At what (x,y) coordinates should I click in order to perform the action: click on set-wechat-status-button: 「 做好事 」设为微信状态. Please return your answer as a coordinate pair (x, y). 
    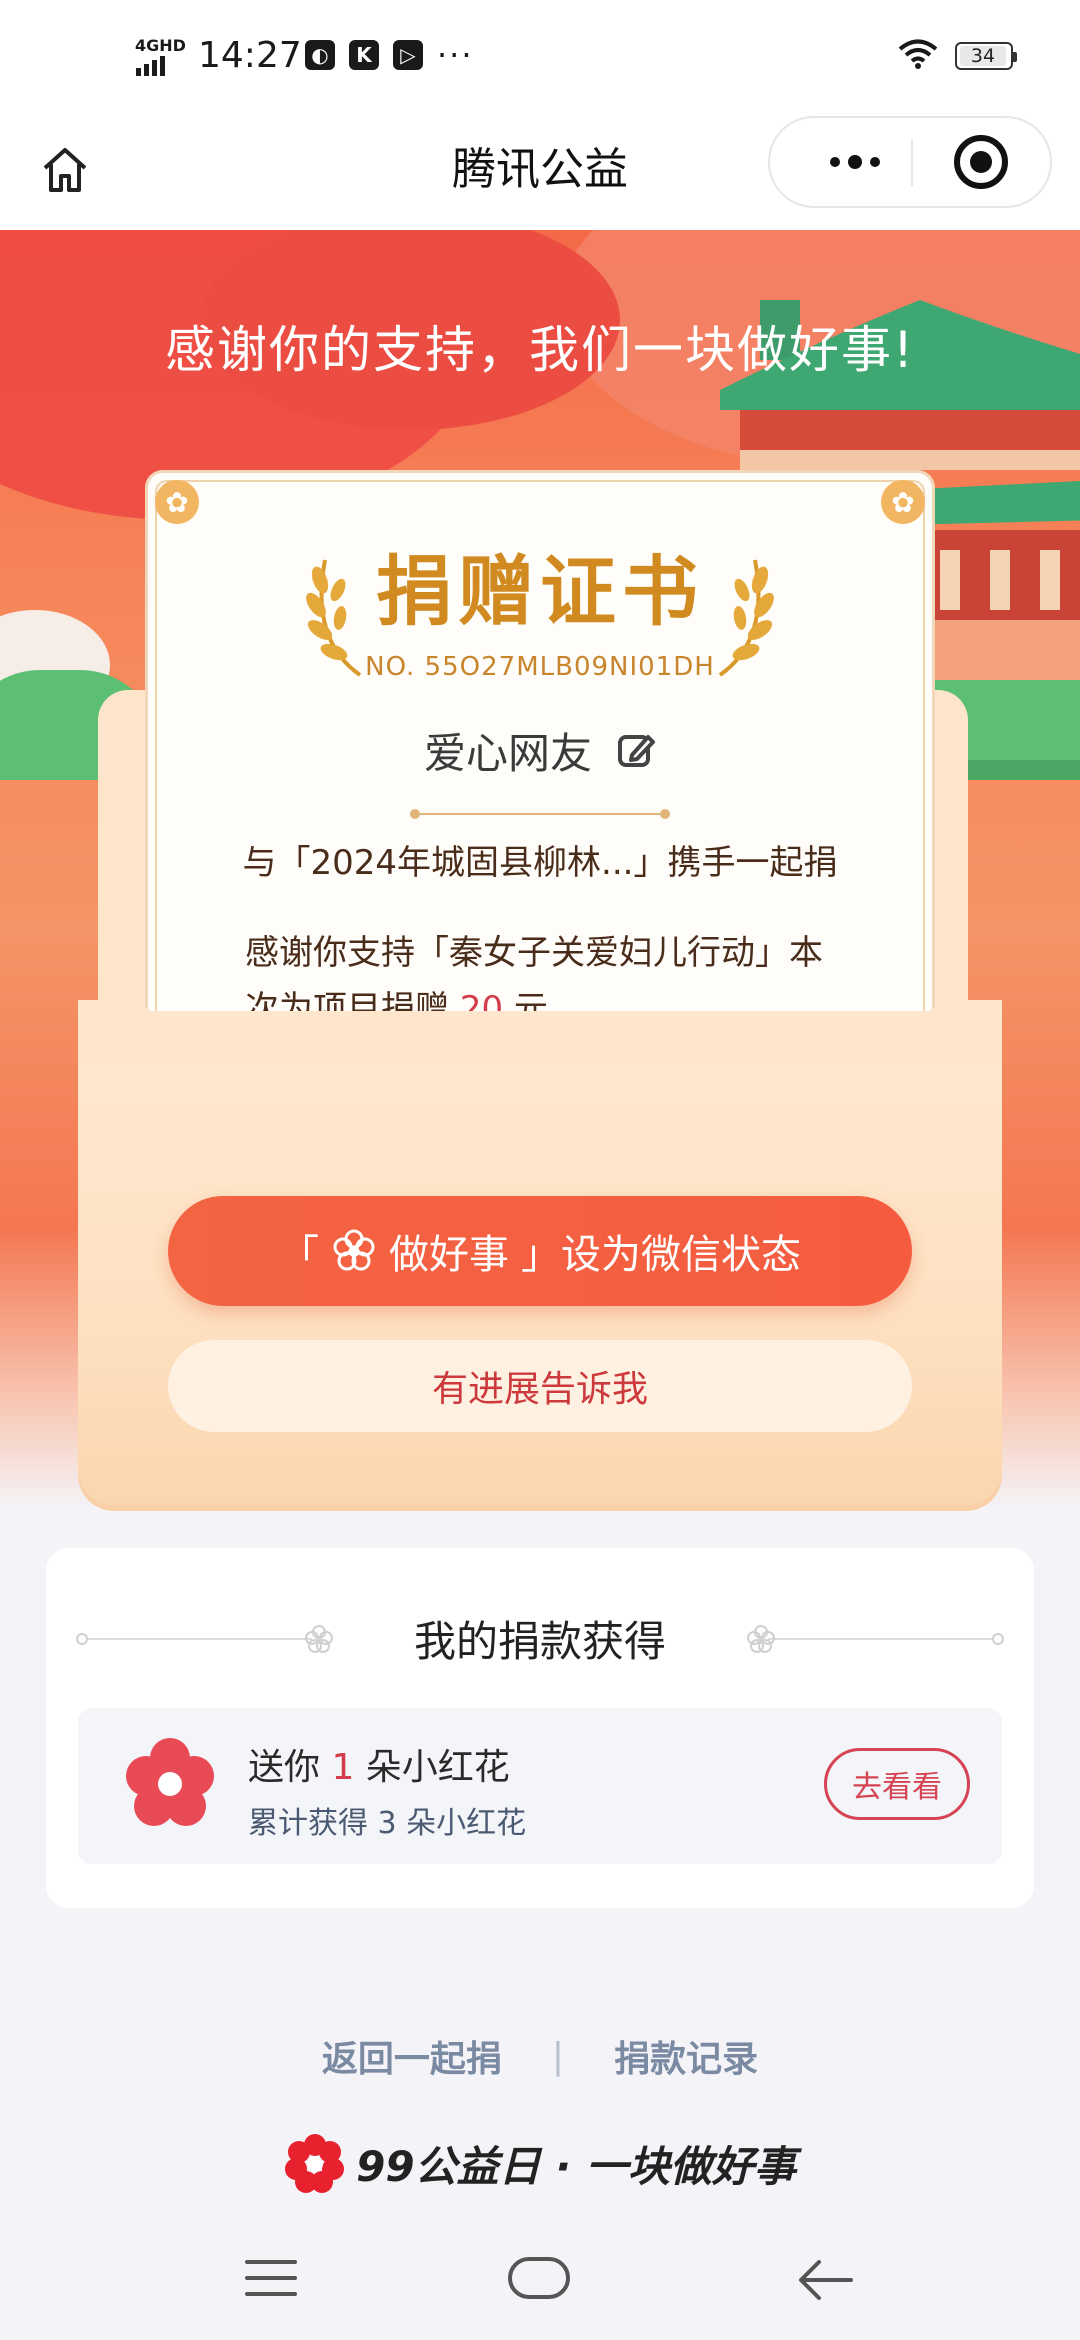
    Looking at the image, I should click on (540, 1251).